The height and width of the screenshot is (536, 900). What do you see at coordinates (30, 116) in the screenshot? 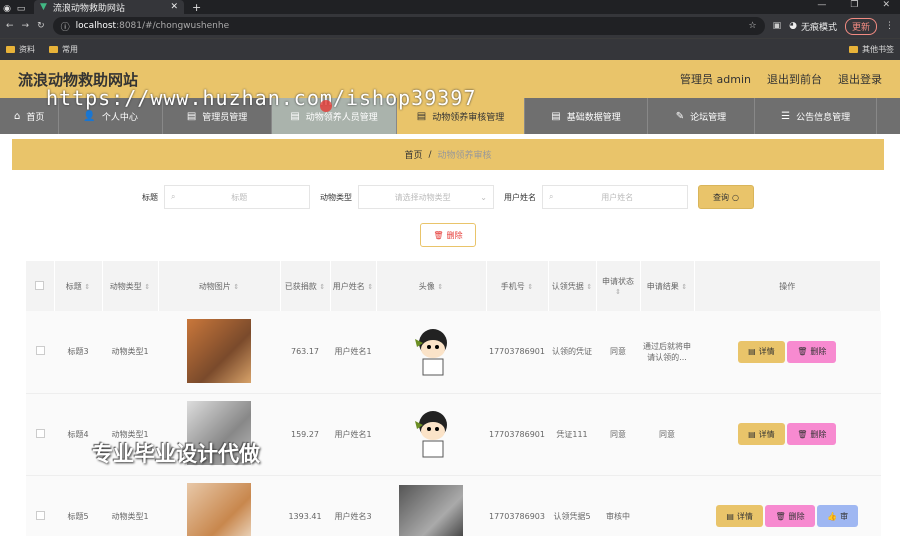
I see `nav-home: ⌂ 首页` at bounding box center [30, 116].